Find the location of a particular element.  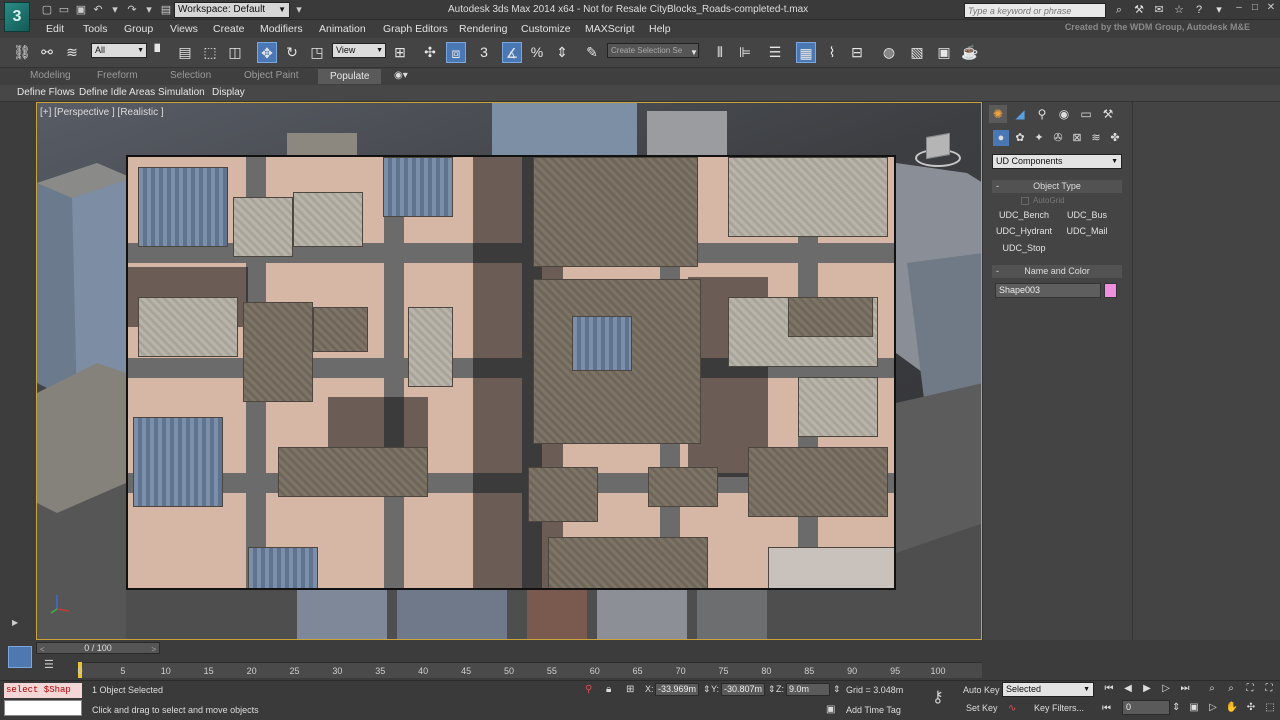

key-mode-dropdown: Selected ▼ is located at coordinates (1048, 689).